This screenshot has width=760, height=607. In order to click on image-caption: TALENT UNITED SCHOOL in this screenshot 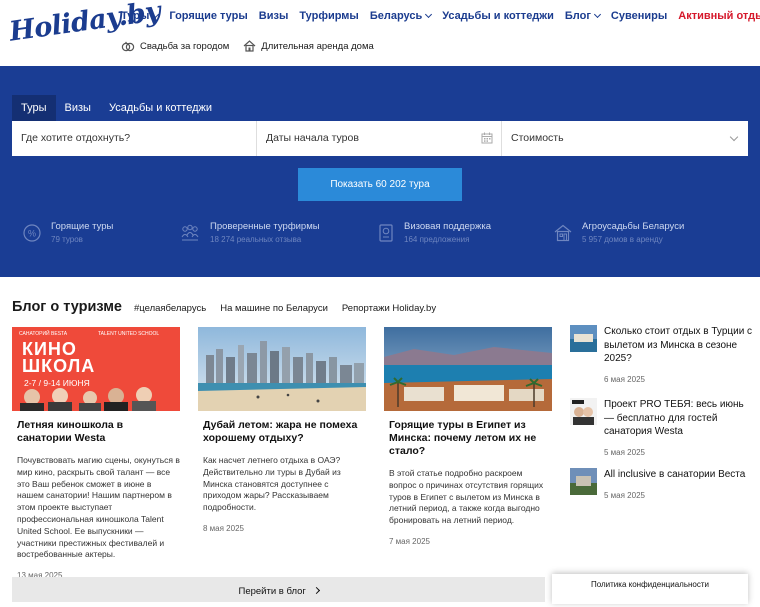, I will do `click(129, 334)`.